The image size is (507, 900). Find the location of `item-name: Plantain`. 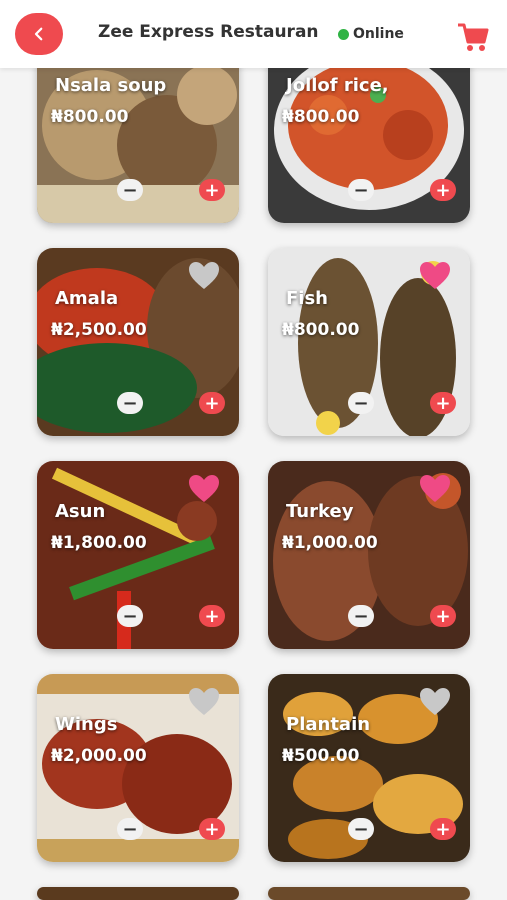

item-name: Plantain is located at coordinates (328, 724).